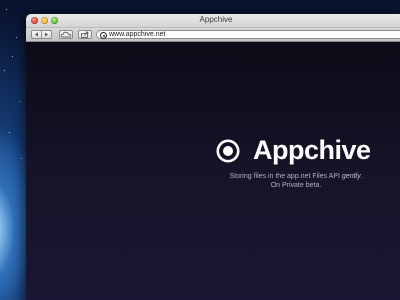 The height and width of the screenshot is (300, 400). What do you see at coordinates (137, 34) in the screenshot?
I see `url-text: www.appchive.net` at bounding box center [137, 34].